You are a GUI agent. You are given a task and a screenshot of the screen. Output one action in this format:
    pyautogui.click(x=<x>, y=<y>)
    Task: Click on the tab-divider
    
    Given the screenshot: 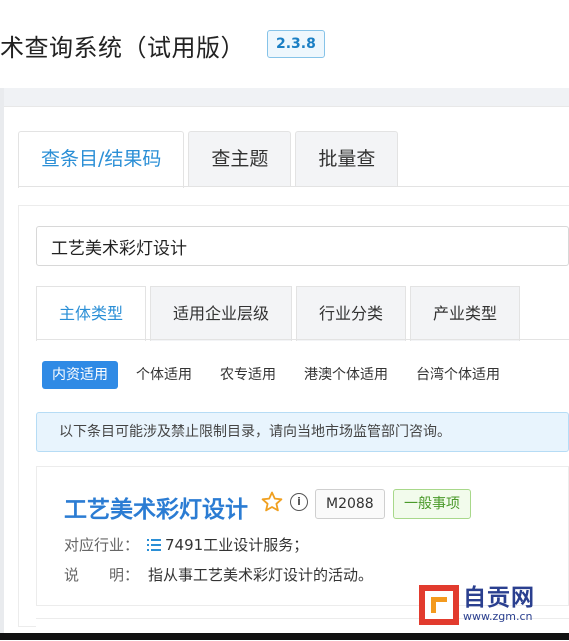 What is the action you would take?
    pyautogui.click(x=293, y=186)
    